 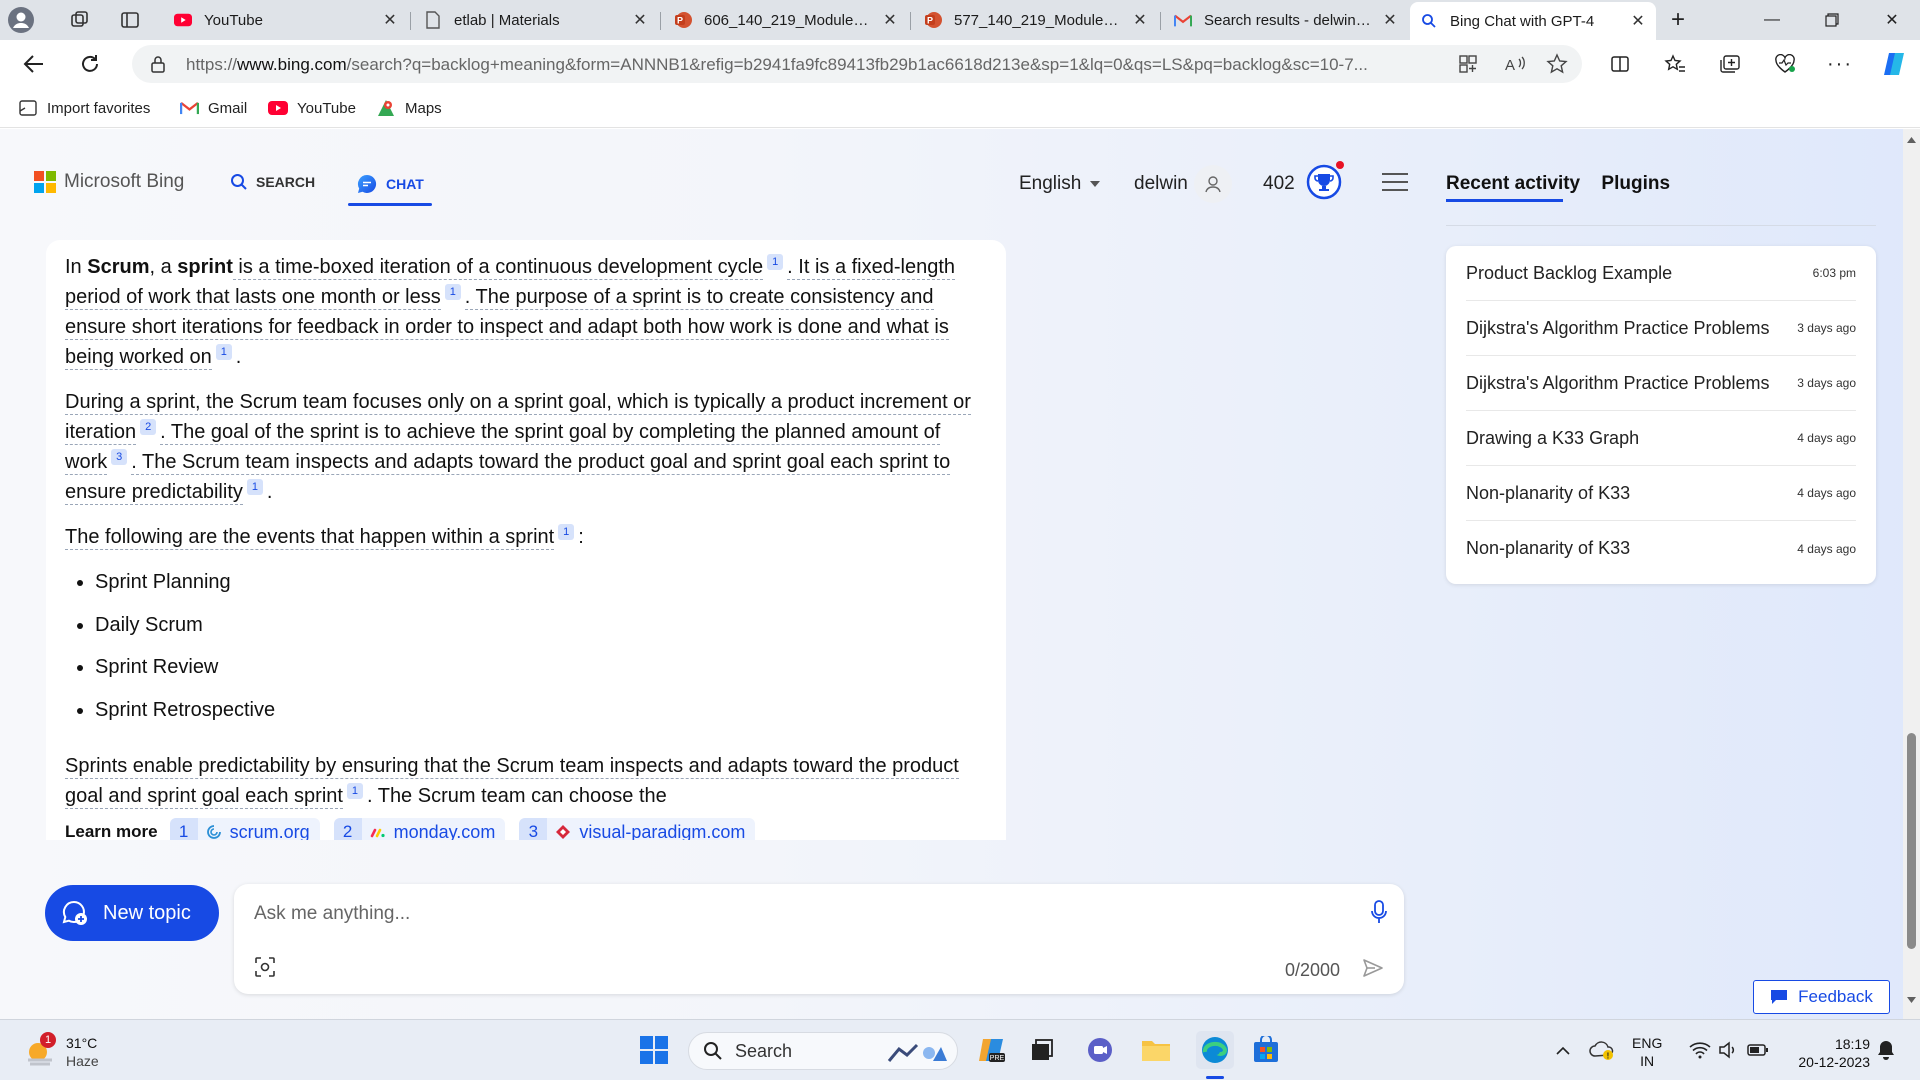 What do you see at coordinates (409, 108) in the screenshot?
I see `favorite-maps: Maps` at bounding box center [409, 108].